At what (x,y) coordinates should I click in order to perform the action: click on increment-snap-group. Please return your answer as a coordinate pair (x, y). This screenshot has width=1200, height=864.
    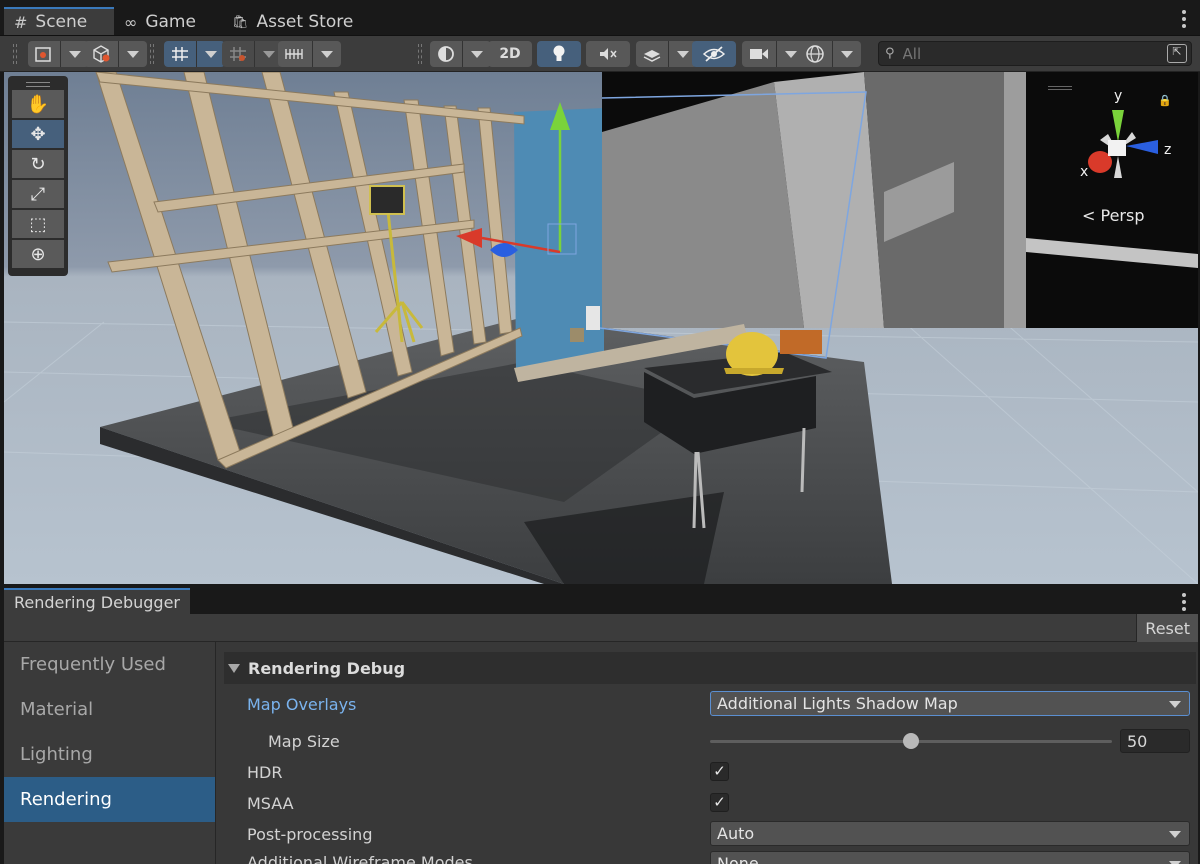
    Looking at the image, I should click on (309, 54).